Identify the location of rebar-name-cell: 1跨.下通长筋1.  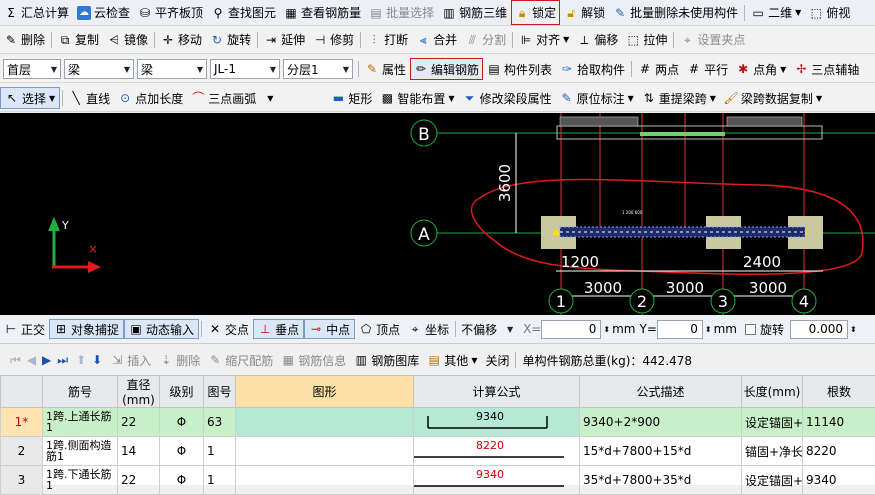
(80, 480).